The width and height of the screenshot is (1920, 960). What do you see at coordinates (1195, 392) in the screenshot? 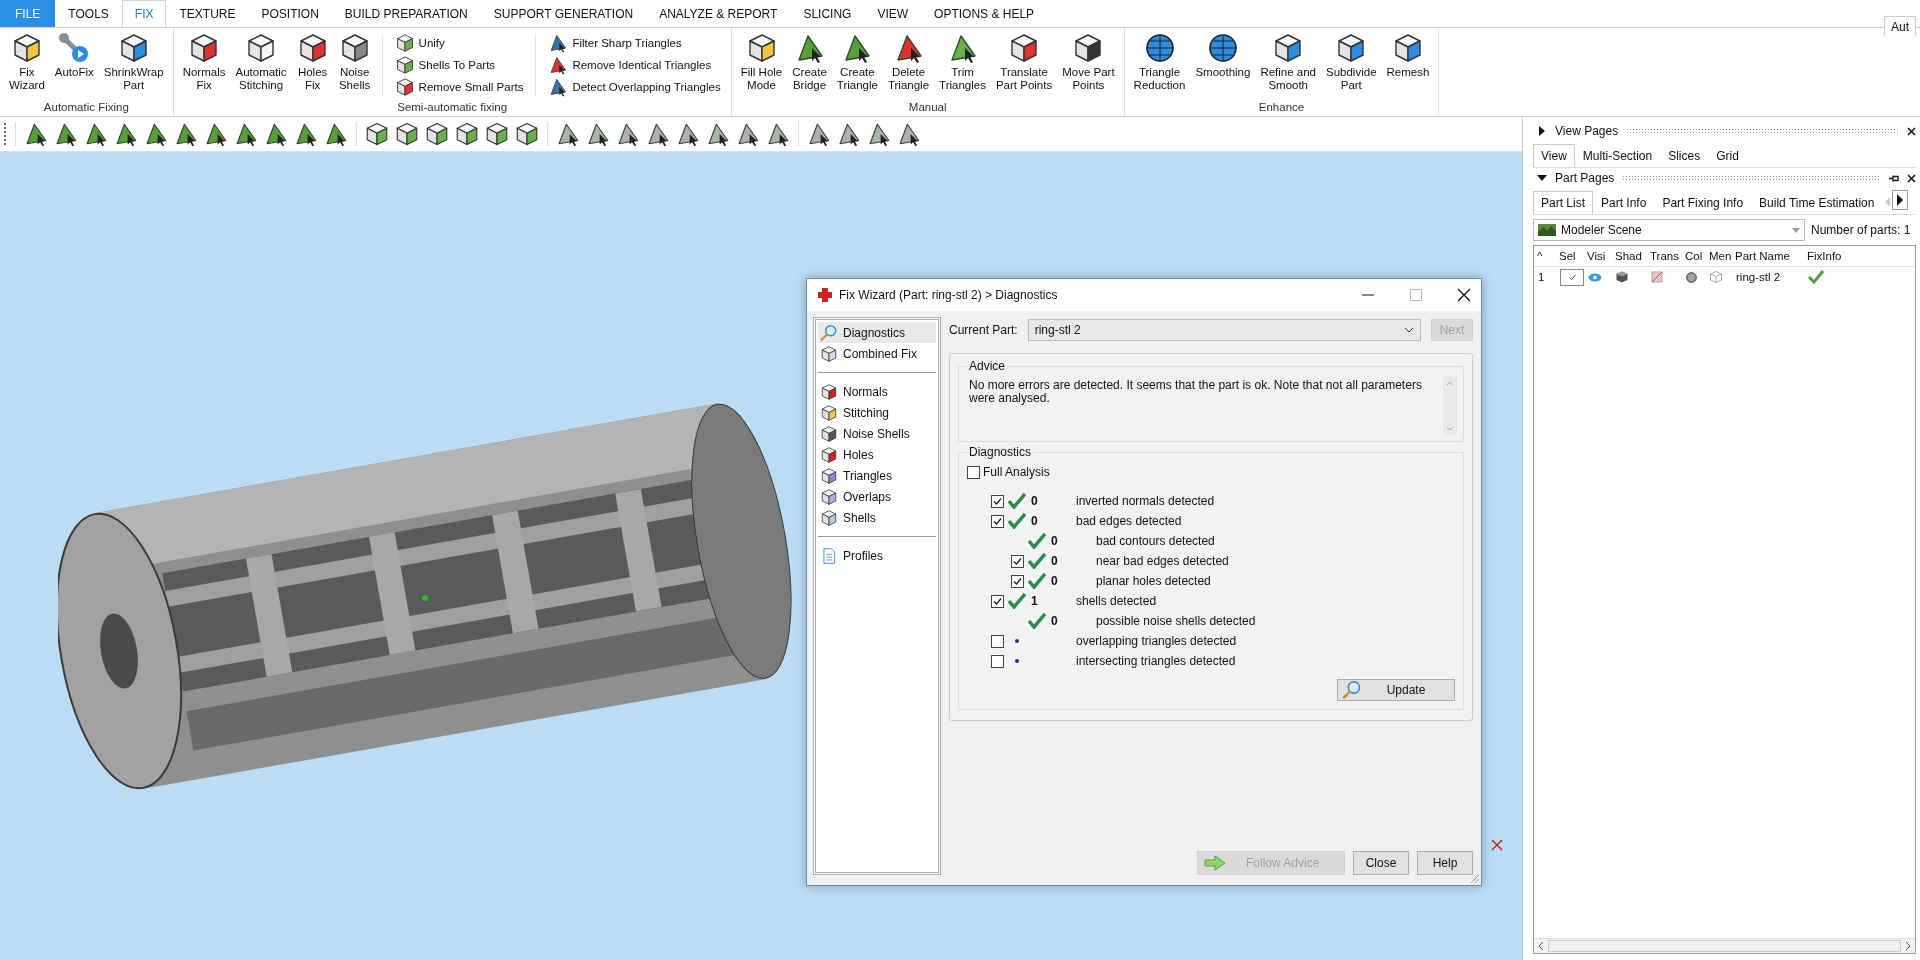
I see `advice-text: No more errors are detected. It seems that the part is ok. Note that not all parameters were analysed.` at bounding box center [1195, 392].